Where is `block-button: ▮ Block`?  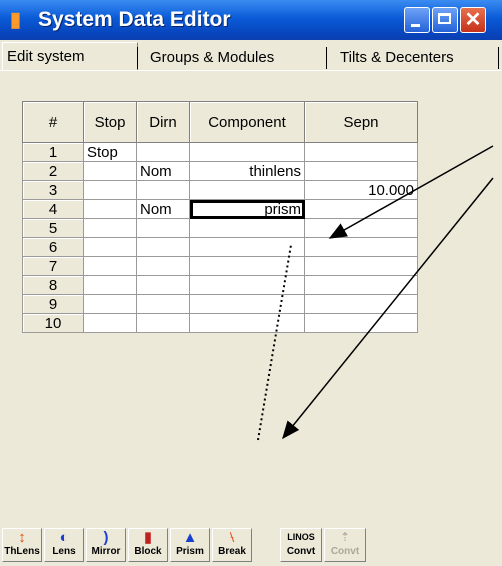 block-button: ▮ Block is located at coordinates (148, 545).